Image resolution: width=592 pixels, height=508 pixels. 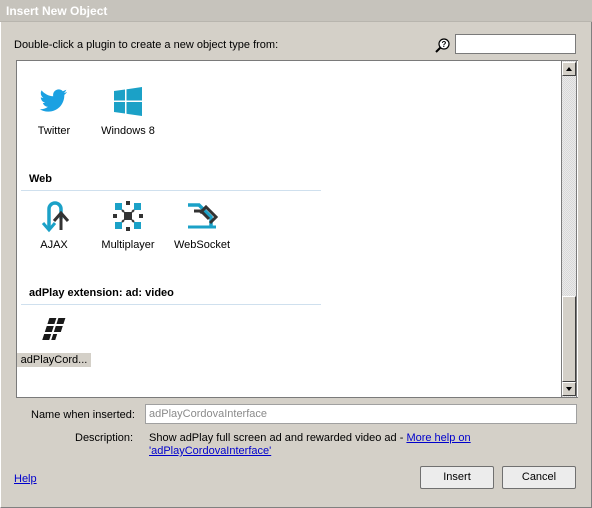 I want to click on plugin-twitter: Twitter, so click(x=54, y=111).